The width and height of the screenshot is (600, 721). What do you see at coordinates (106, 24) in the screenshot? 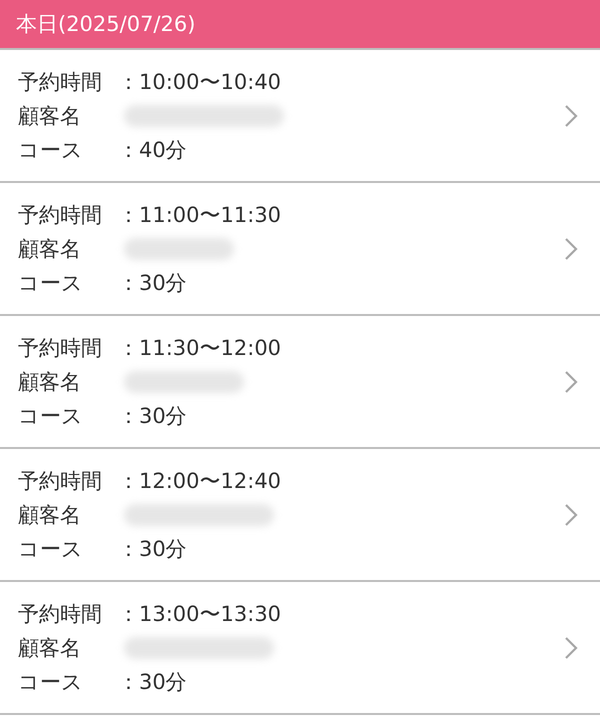
I see `header-title: 本日(2025/07/26)` at bounding box center [106, 24].